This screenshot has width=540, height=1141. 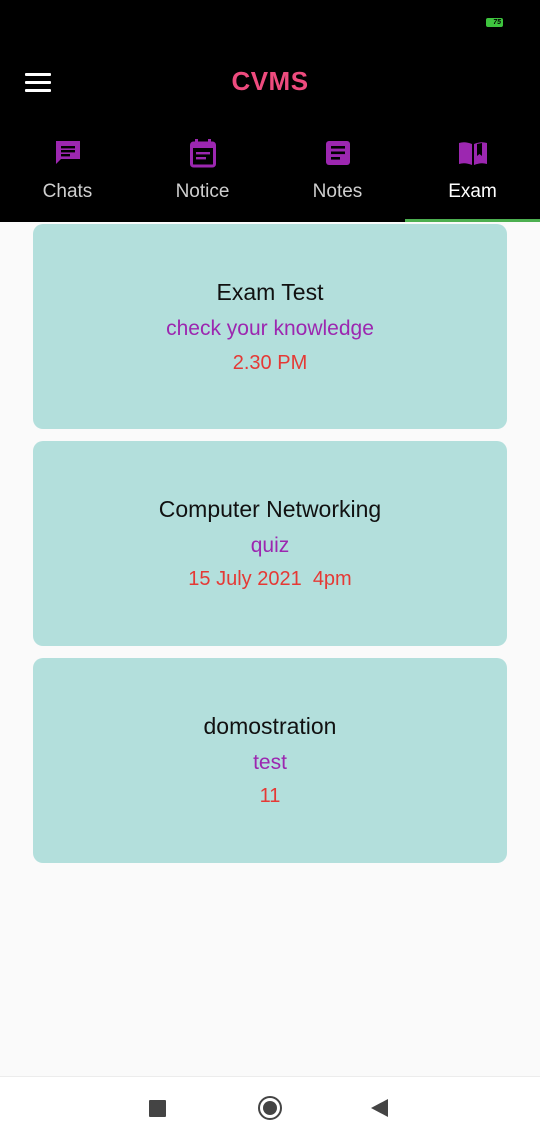 I want to click on tab-notice: Notice, so click(x=202, y=175).